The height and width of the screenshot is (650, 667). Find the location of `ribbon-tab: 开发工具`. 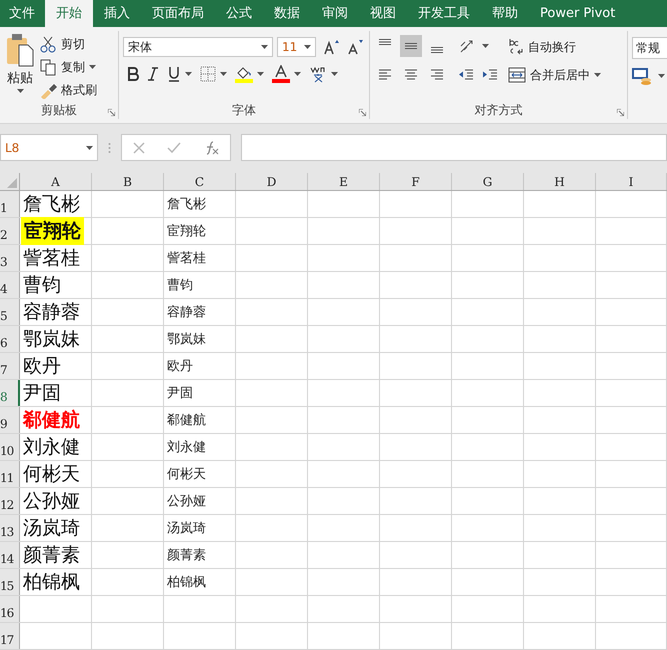

ribbon-tab: 开发工具 is located at coordinates (444, 13).